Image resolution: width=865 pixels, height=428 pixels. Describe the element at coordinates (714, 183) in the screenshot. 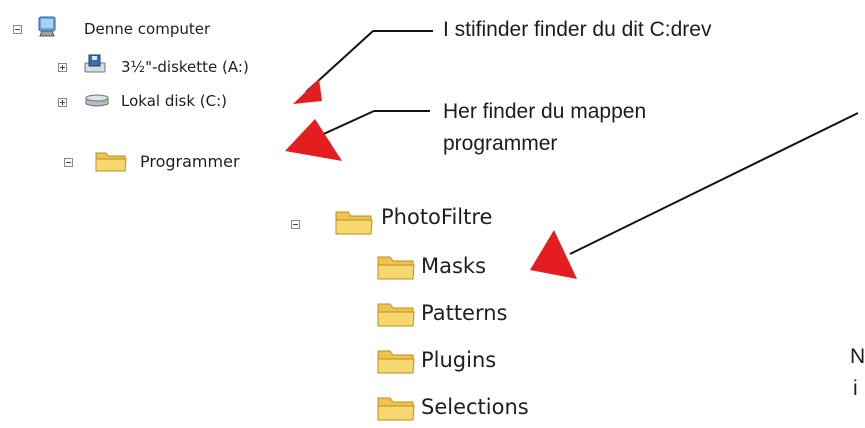

I see `masks-arrow-shaft` at that location.